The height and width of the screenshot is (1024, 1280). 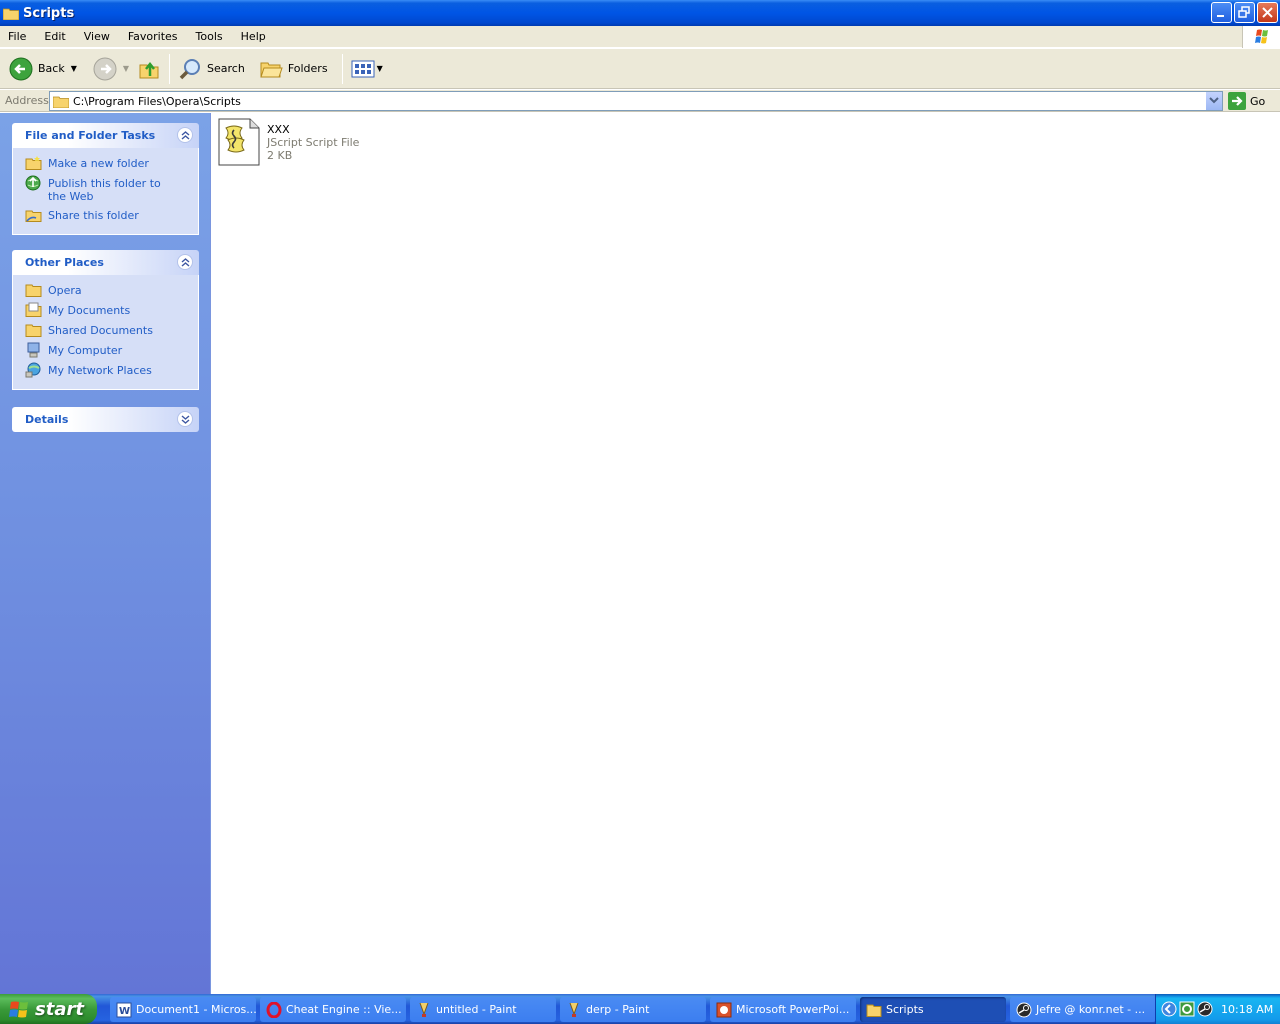 What do you see at coordinates (21, 68) in the screenshot?
I see `back-arrow-icon` at bounding box center [21, 68].